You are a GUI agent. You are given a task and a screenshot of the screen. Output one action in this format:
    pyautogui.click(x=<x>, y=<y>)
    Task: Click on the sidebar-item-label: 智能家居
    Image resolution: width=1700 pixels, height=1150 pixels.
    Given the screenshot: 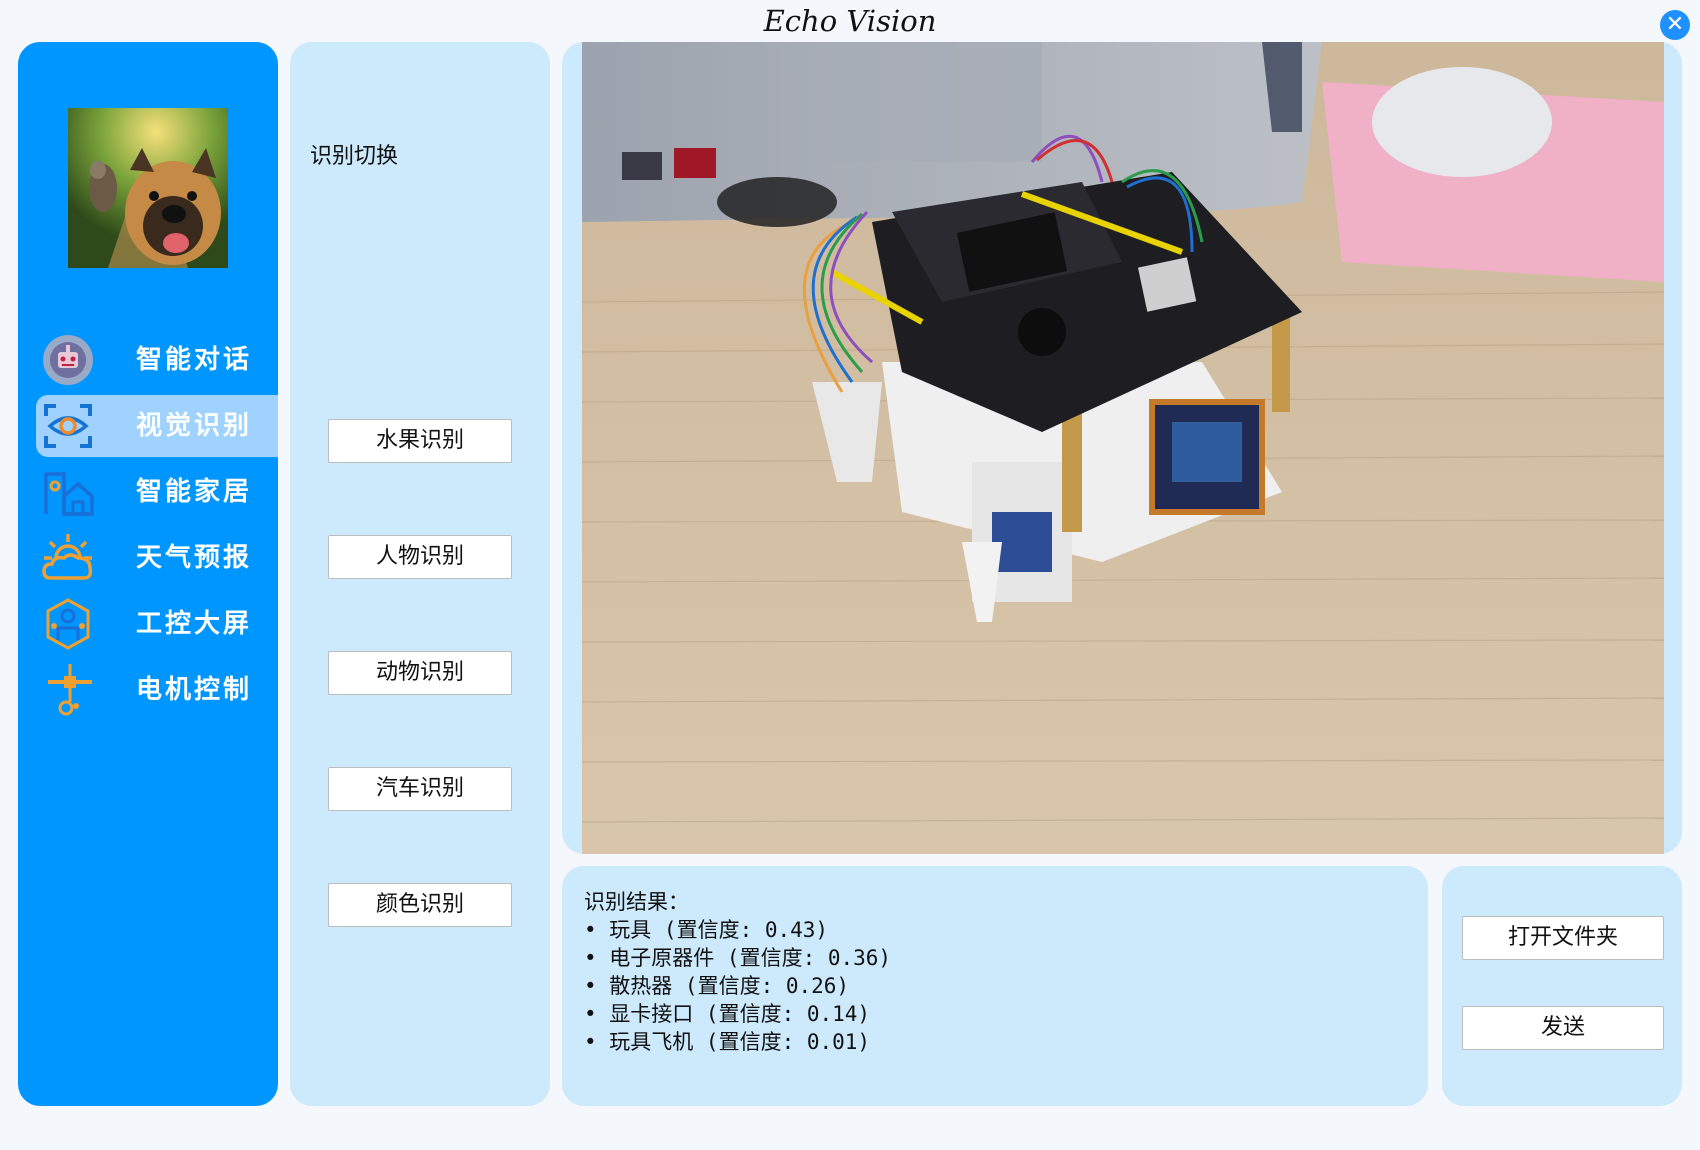 What is the action you would take?
    pyautogui.click(x=194, y=492)
    